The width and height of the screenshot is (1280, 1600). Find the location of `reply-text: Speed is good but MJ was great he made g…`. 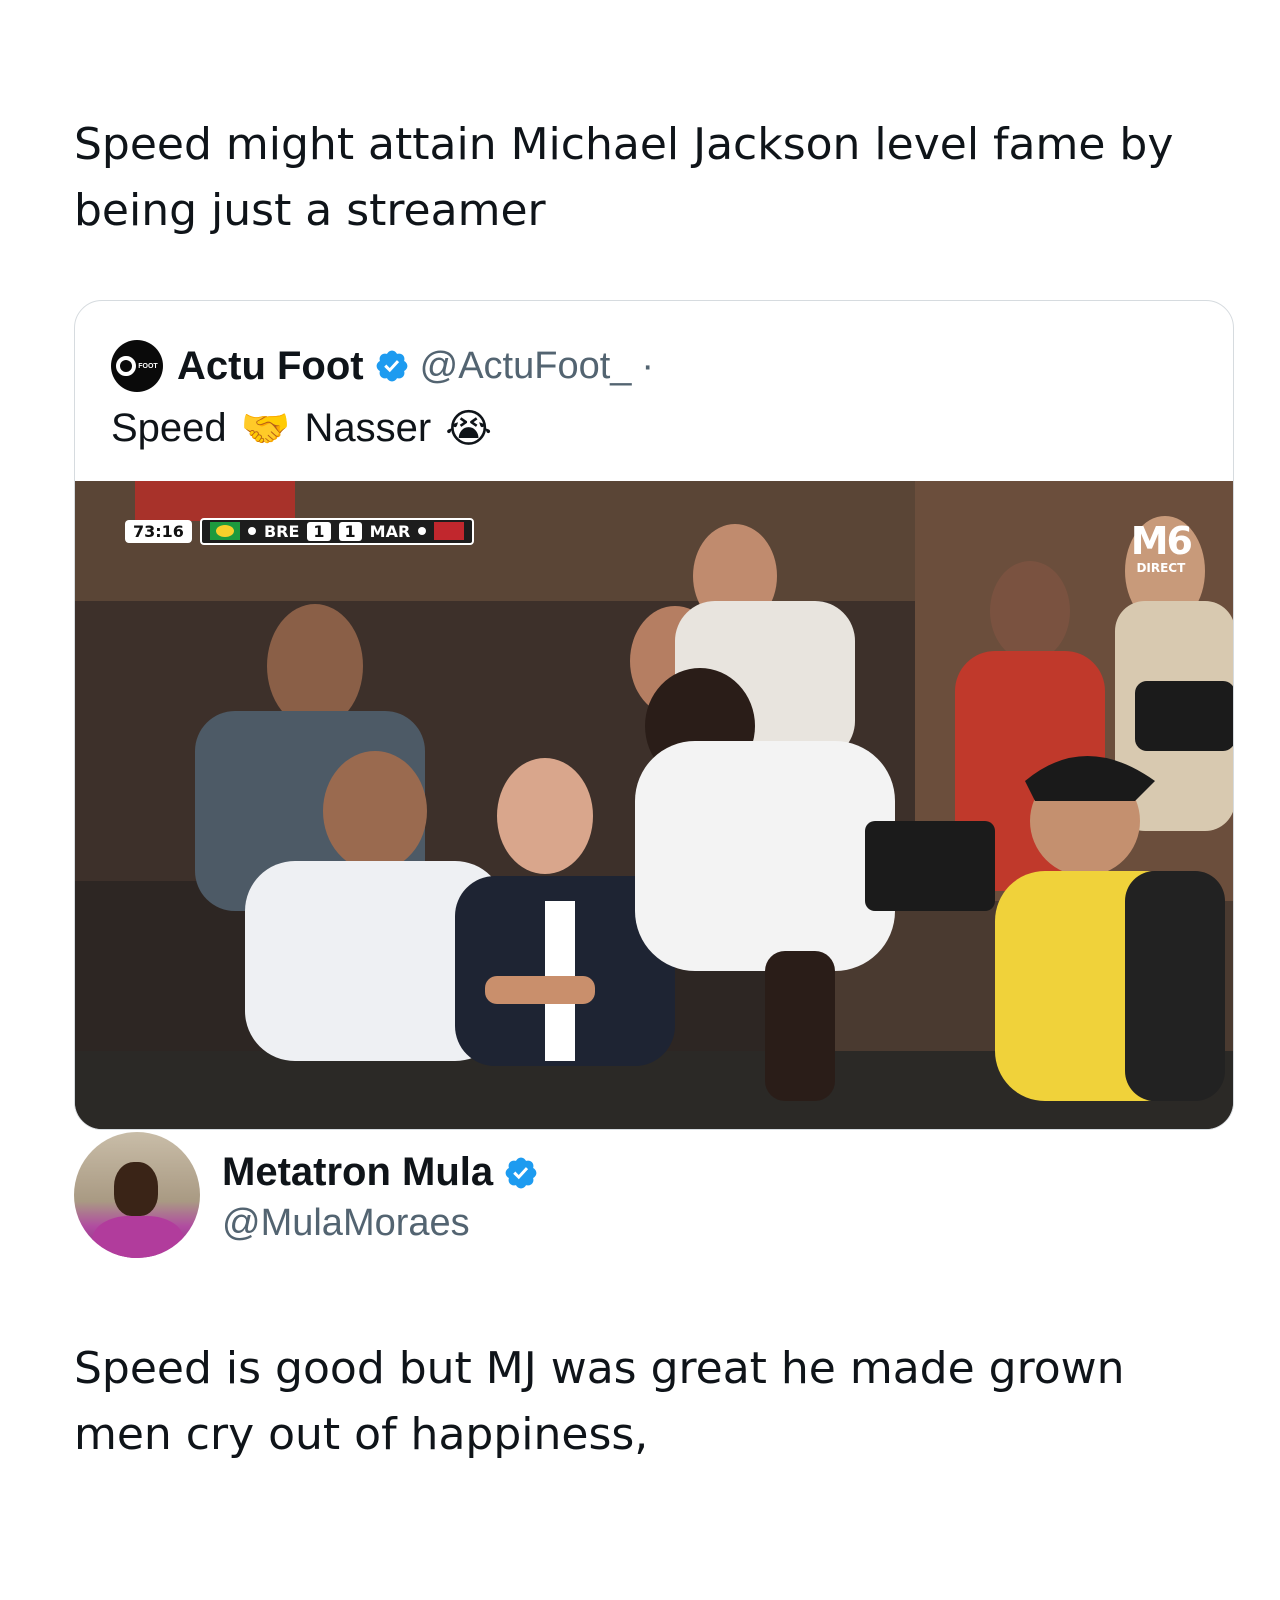

reply-text: Speed is good but MJ was great he made g… is located at coordinates (599, 1401).